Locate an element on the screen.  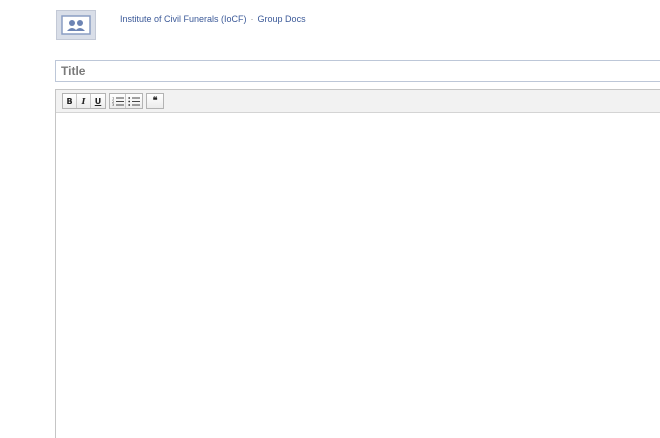
svg-text: 3 is located at coordinates (113, 104).